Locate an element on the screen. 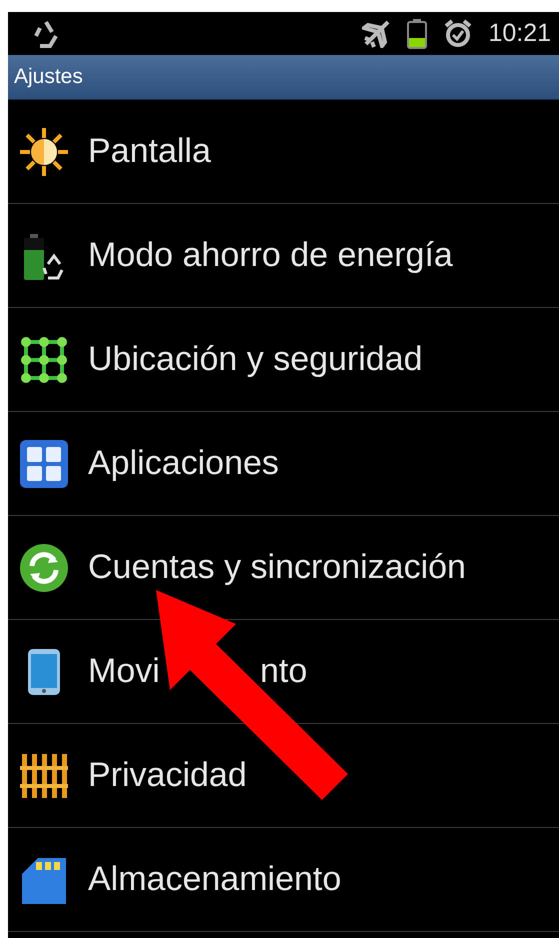  sun-icon is located at coordinates (44, 152).